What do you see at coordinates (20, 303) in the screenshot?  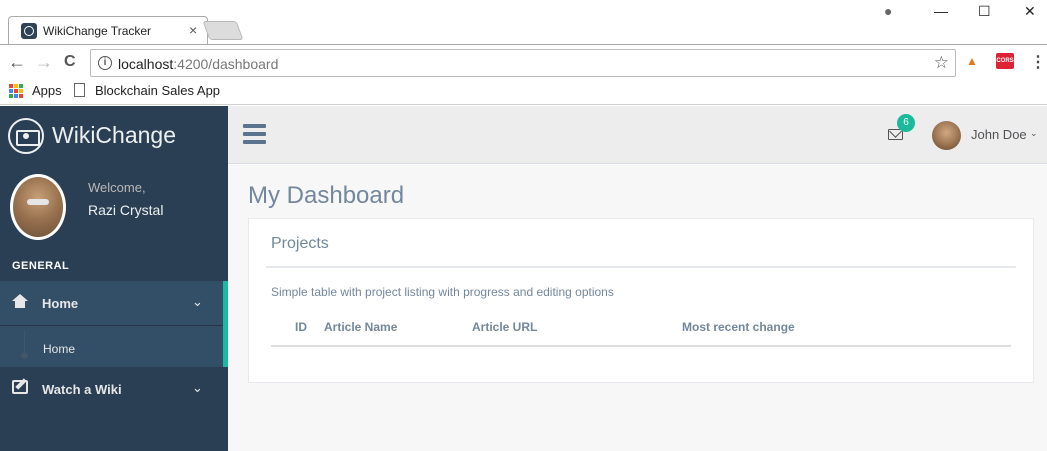 I see `home-icon` at bounding box center [20, 303].